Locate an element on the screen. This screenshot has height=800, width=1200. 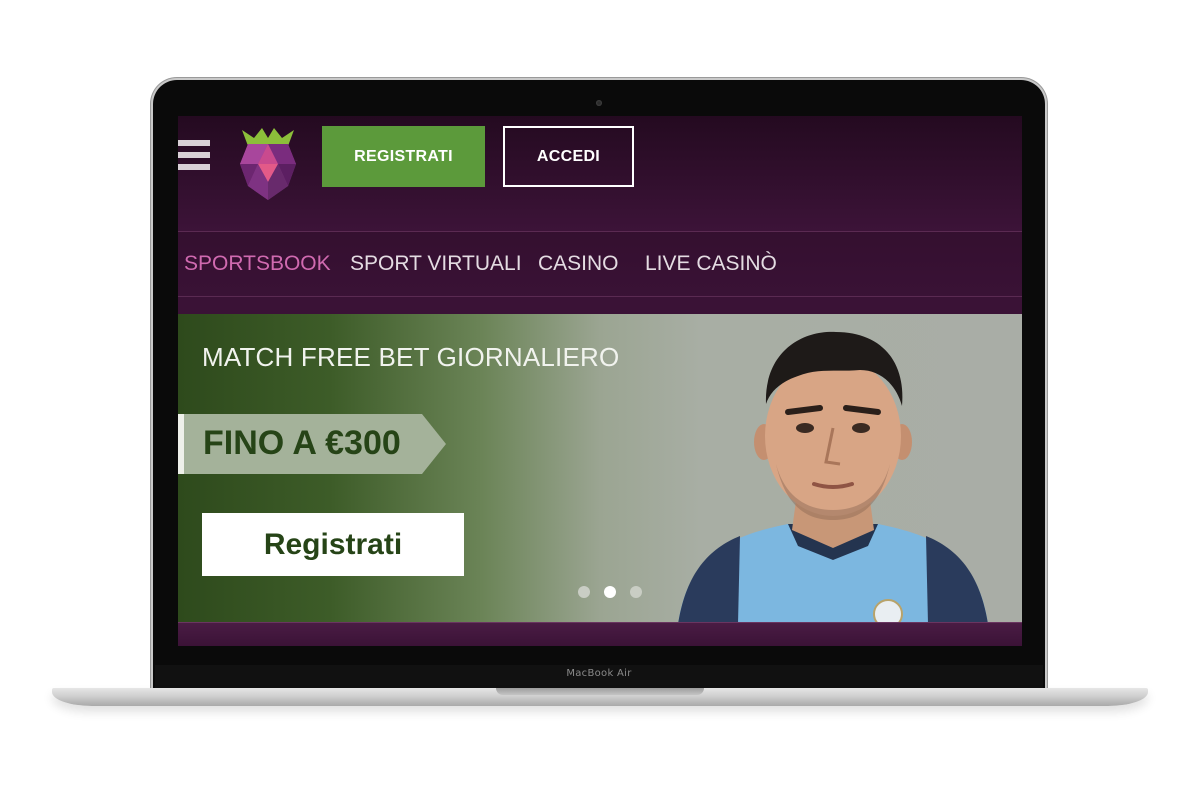
site-header: REGISTRATI ACCEDI is located at coordinates (600, 174).